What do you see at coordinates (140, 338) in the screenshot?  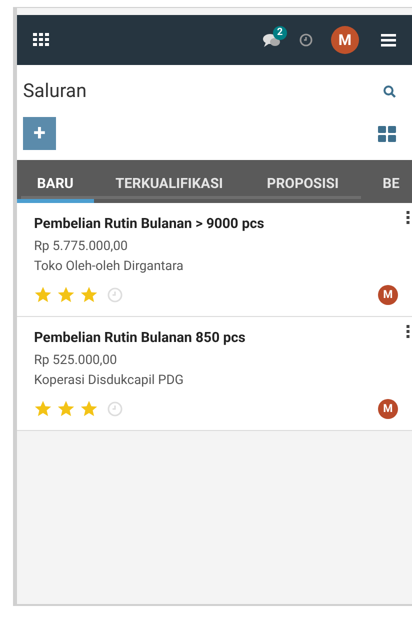 I see `card-title: Pembelian Rutin Bulanan 850 pcs` at bounding box center [140, 338].